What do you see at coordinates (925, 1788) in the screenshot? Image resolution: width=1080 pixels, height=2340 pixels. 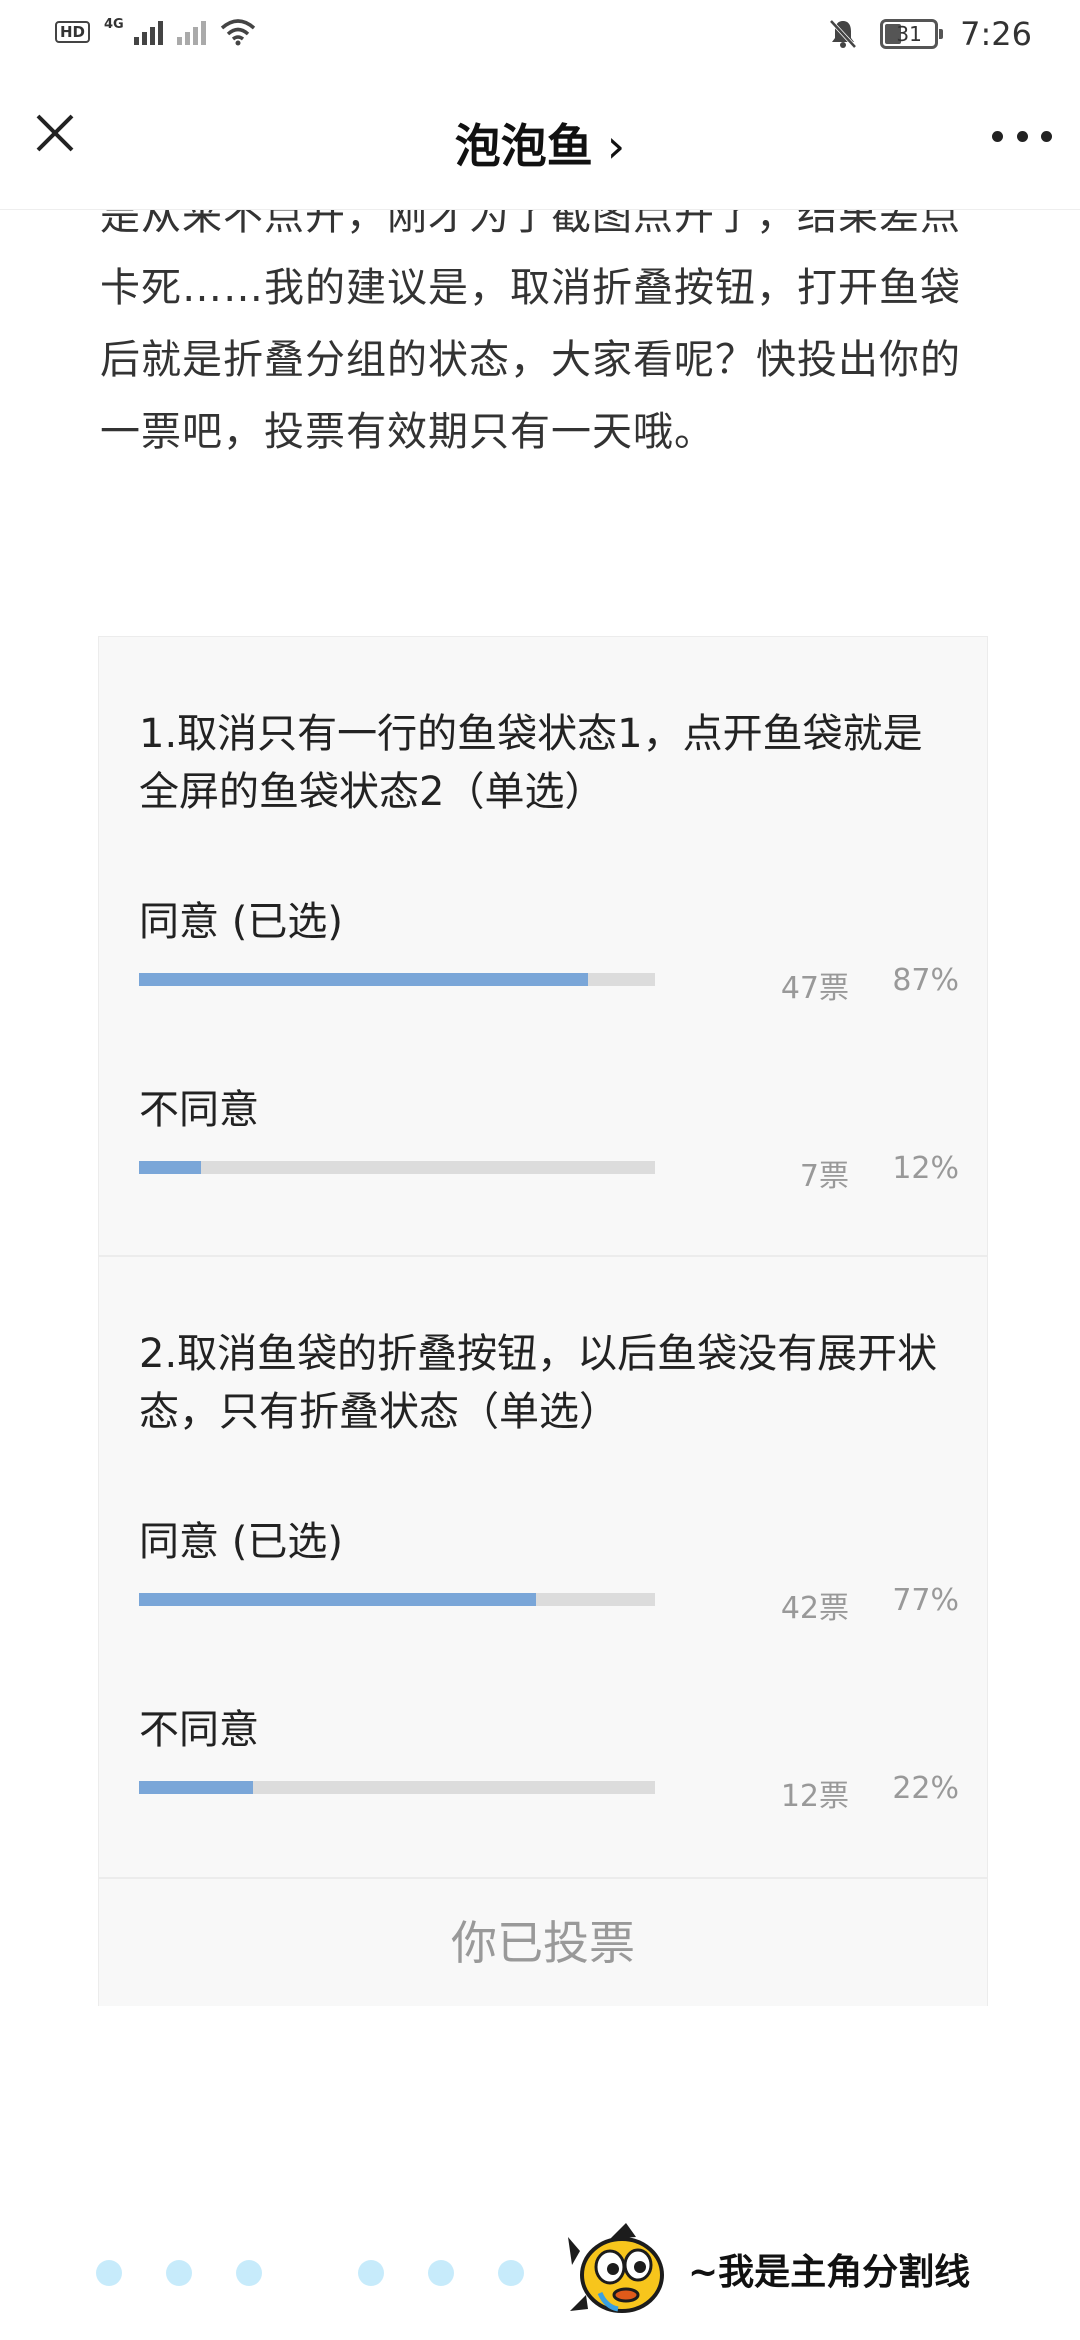 I see `vote-percent: 22%` at bounding box center [925, 1788].